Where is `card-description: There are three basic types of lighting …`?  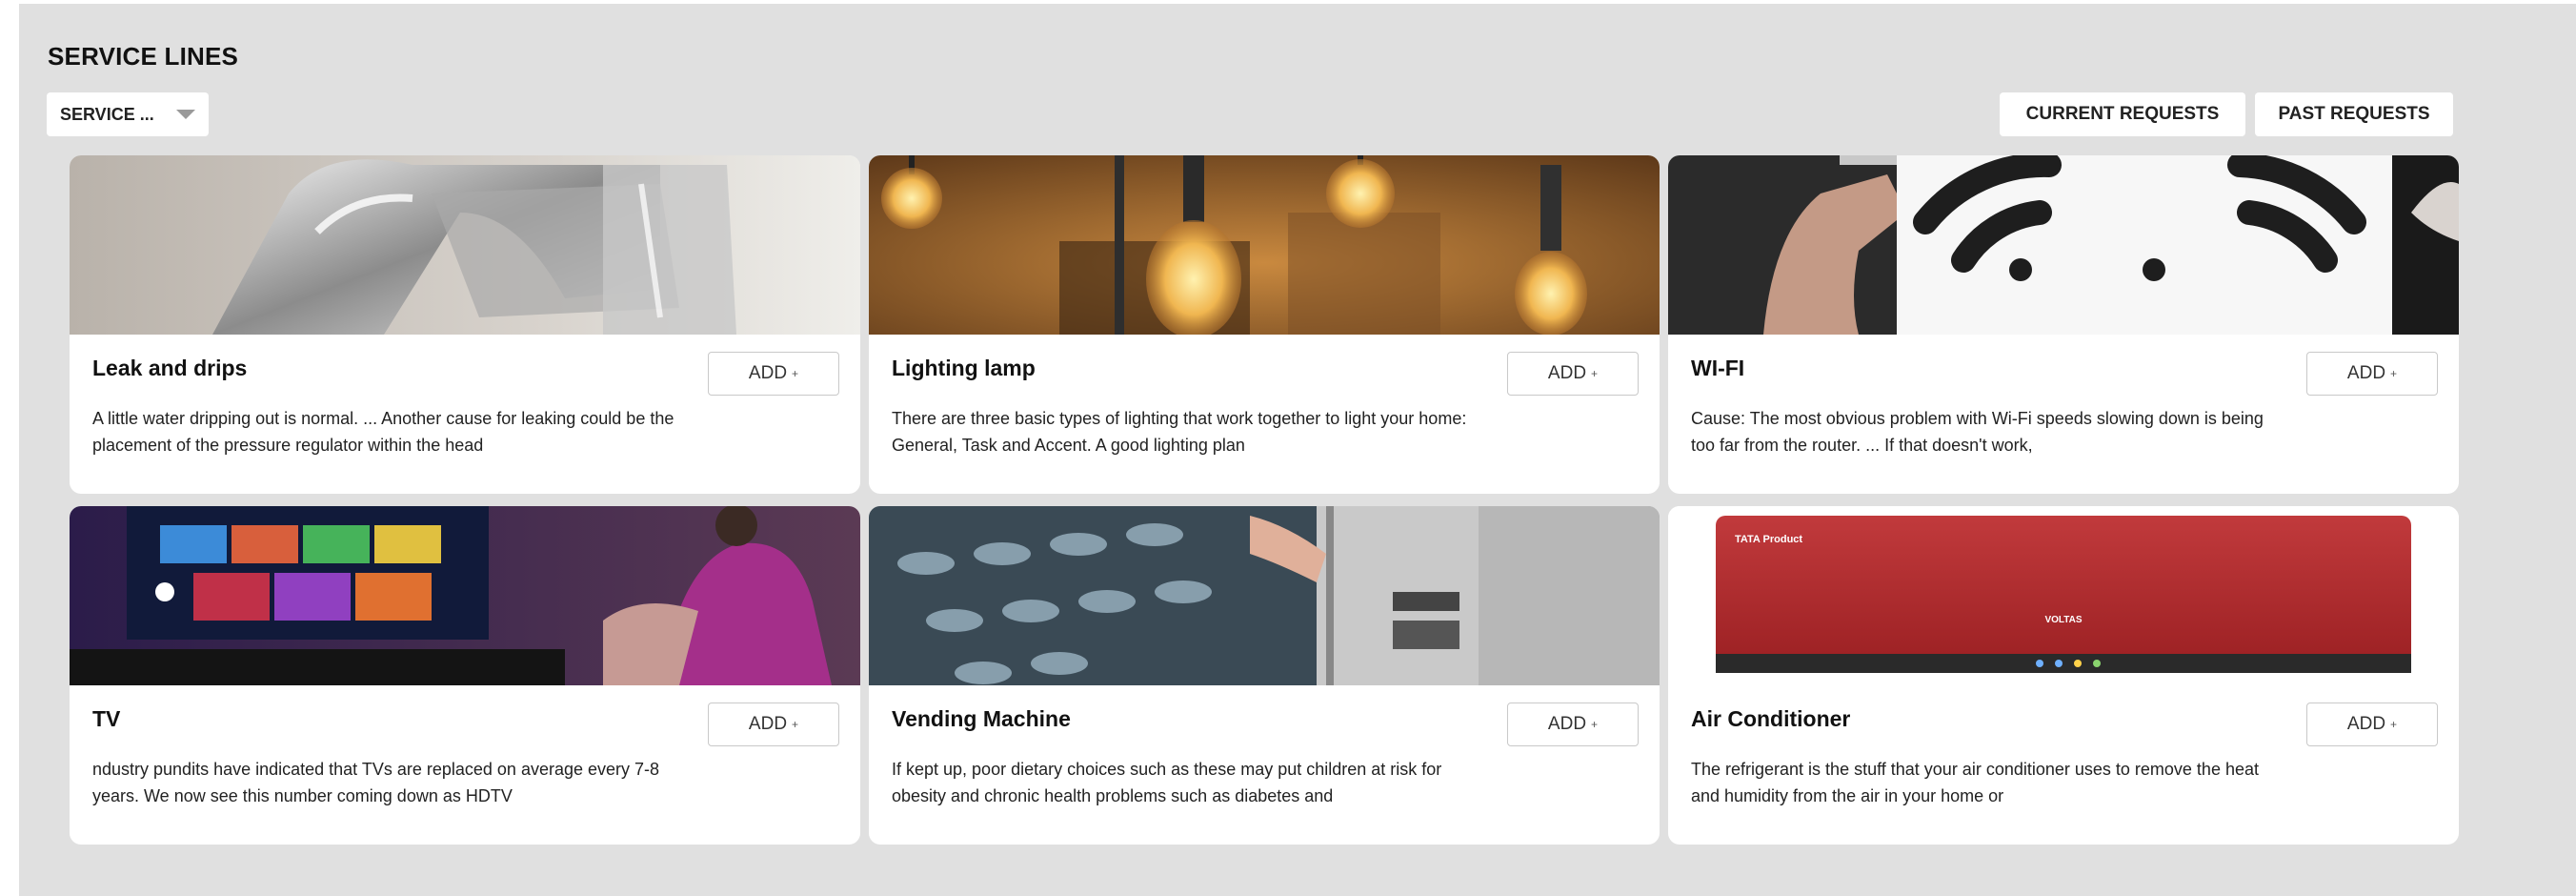 card-description: There are three basic types of lighting … is located at coordinates (1179, 432).